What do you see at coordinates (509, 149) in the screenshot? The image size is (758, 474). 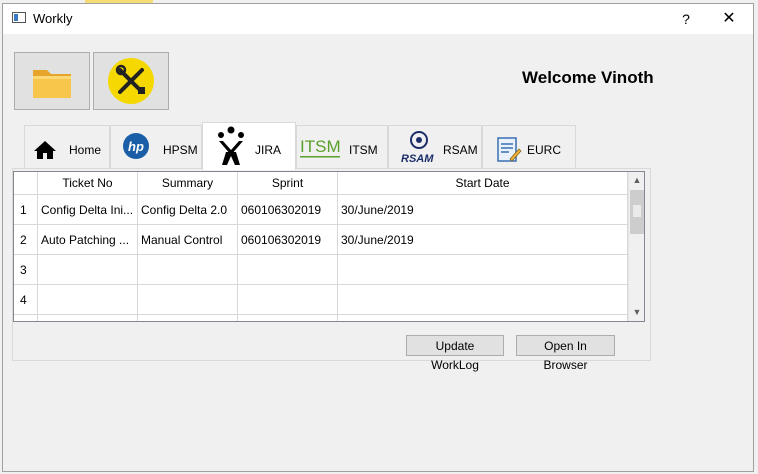 I see `eurc-icon` at bounding box center [509, 149].